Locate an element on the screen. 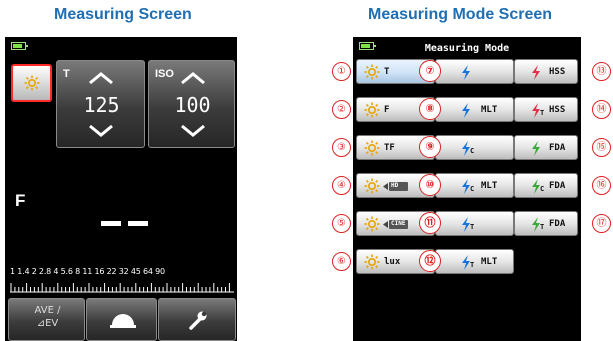  callout-number: ⑫ is located at coordinates (430, 261).